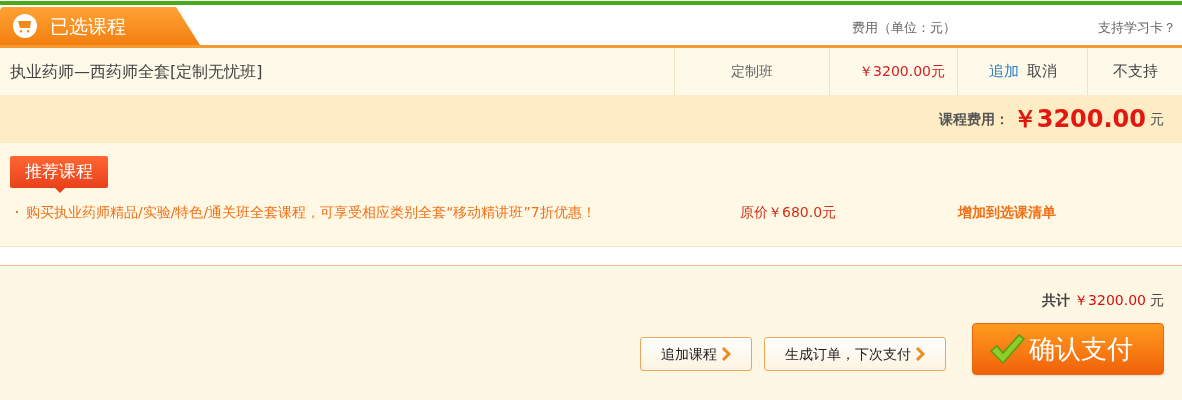 The image size is (1182, 400). What do you see at coordinates (1157, 119) in the screenshot?
I see `fee-unit: 元` at bounding box center [1157, 119].